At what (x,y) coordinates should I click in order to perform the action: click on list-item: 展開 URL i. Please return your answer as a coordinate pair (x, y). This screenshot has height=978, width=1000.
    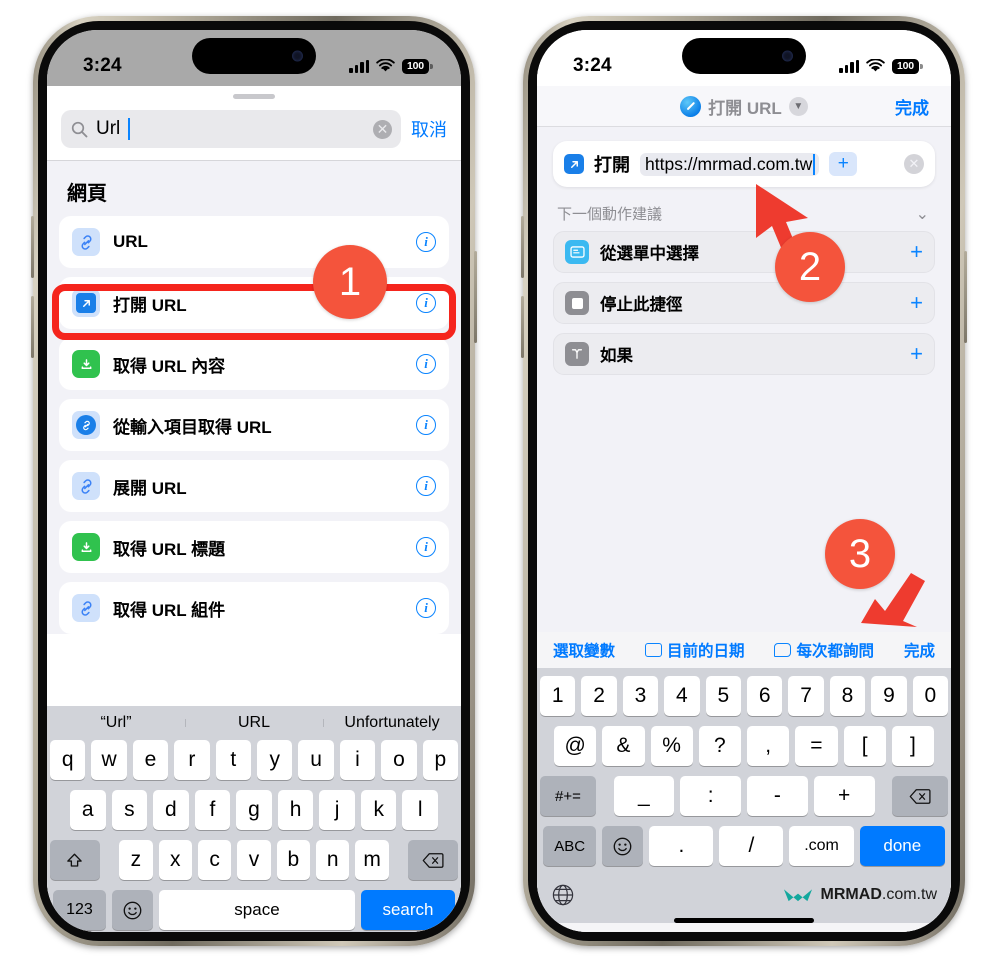
    Looking at the image, I should click on (254, 486).